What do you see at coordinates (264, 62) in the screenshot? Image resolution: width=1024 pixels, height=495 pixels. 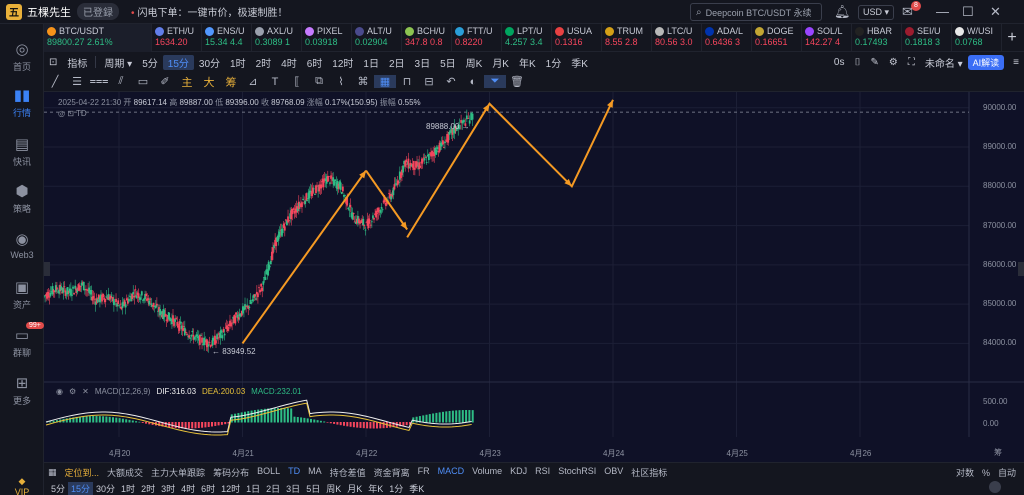 I see `period-option: 2时` at bounding box center [264, 62].